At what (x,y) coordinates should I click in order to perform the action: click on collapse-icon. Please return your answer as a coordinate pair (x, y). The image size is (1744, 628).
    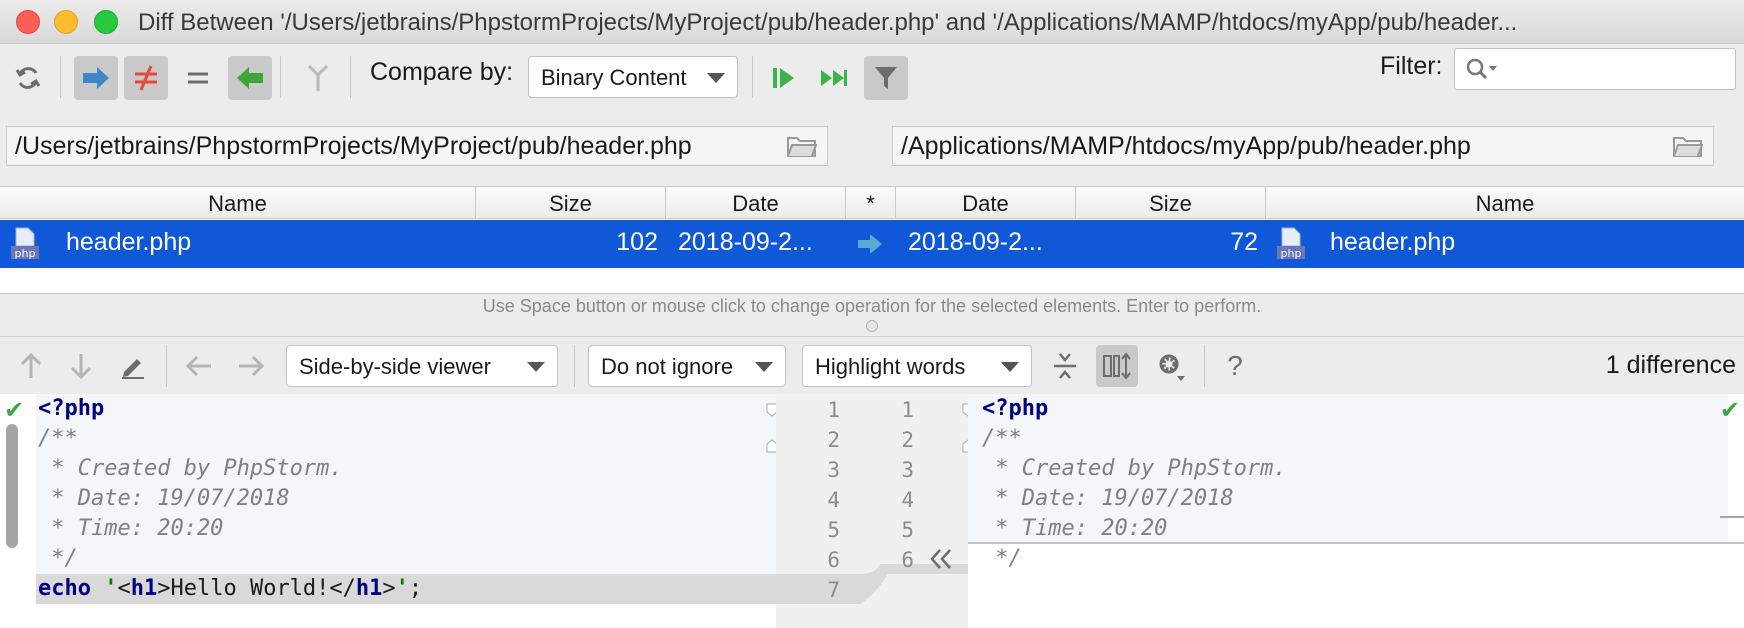
    Looking at the image, I should click on (1065, 366).